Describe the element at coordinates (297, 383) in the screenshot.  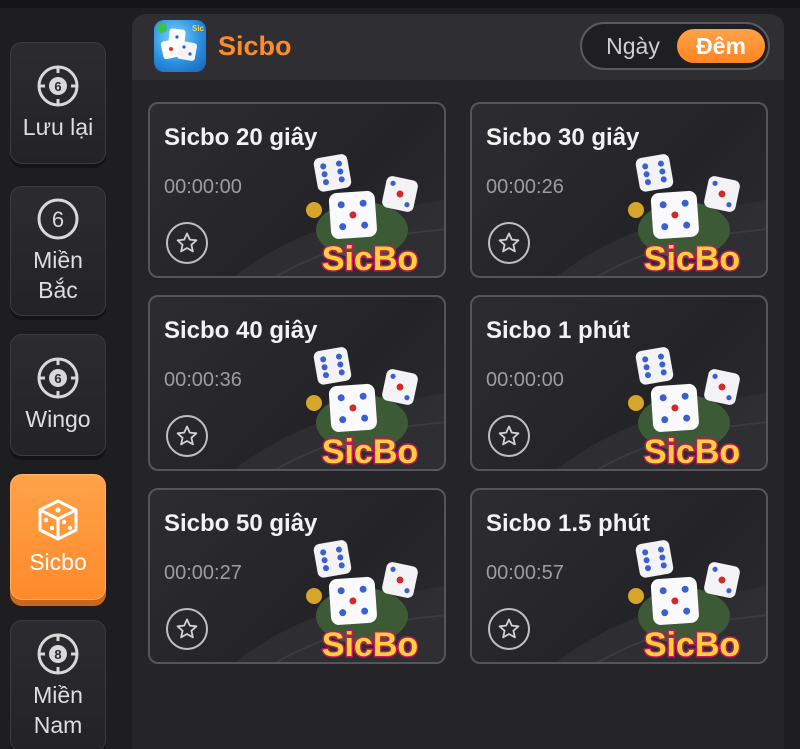
I see `game-card: Sicbo 40 giây 00:00:36 SicBo` at that location.